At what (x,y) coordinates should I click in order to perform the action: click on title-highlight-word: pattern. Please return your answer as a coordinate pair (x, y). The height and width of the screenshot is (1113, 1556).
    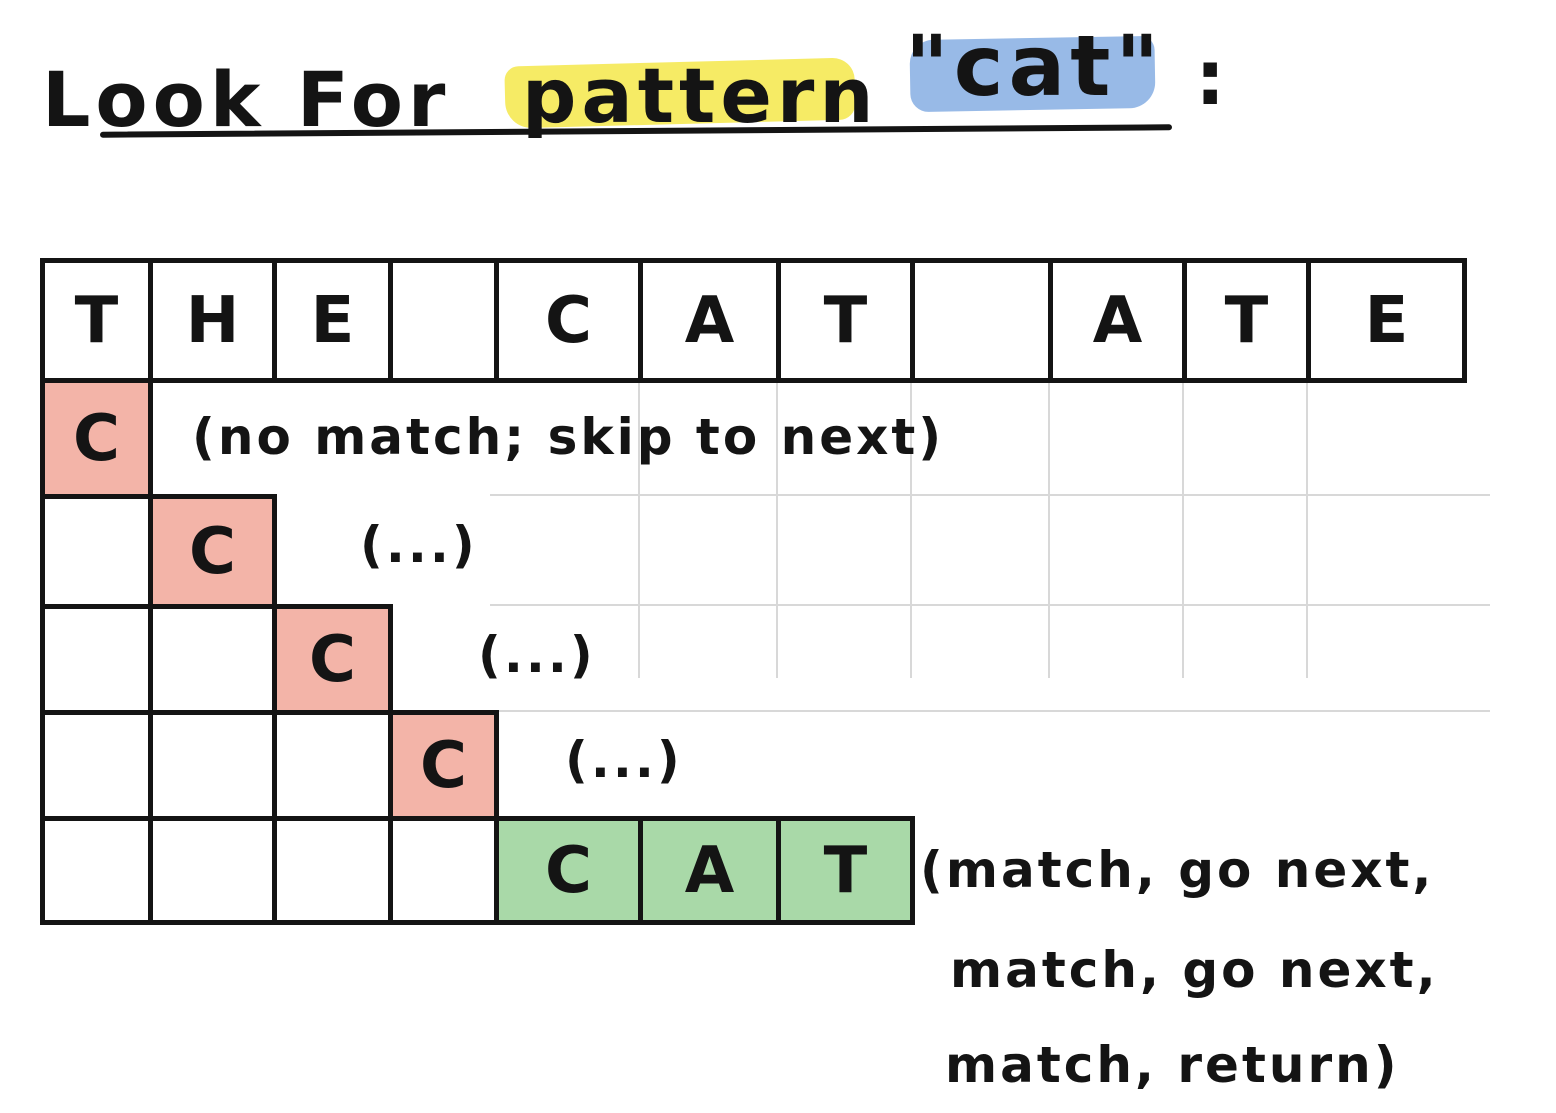
    Looking at the image, I should click on (700, 95).